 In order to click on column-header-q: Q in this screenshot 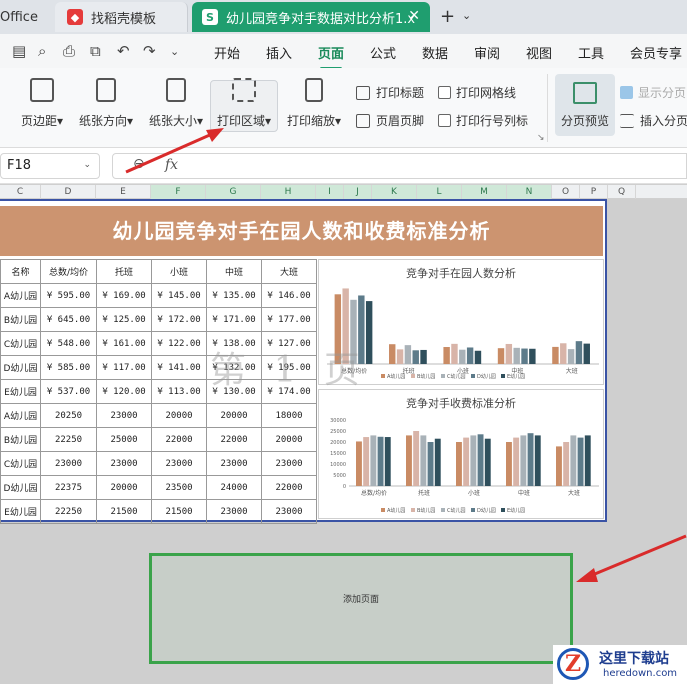, I will do `click(622, 192)`.